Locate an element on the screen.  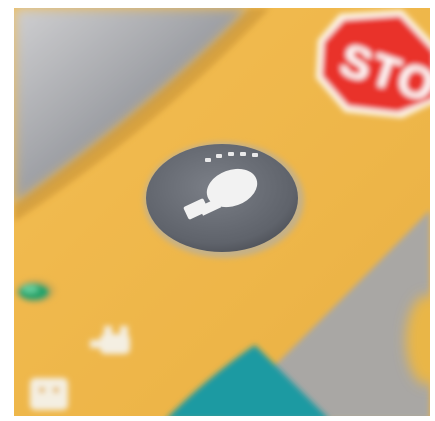
socket-icon is located at coordinates (49, 394).